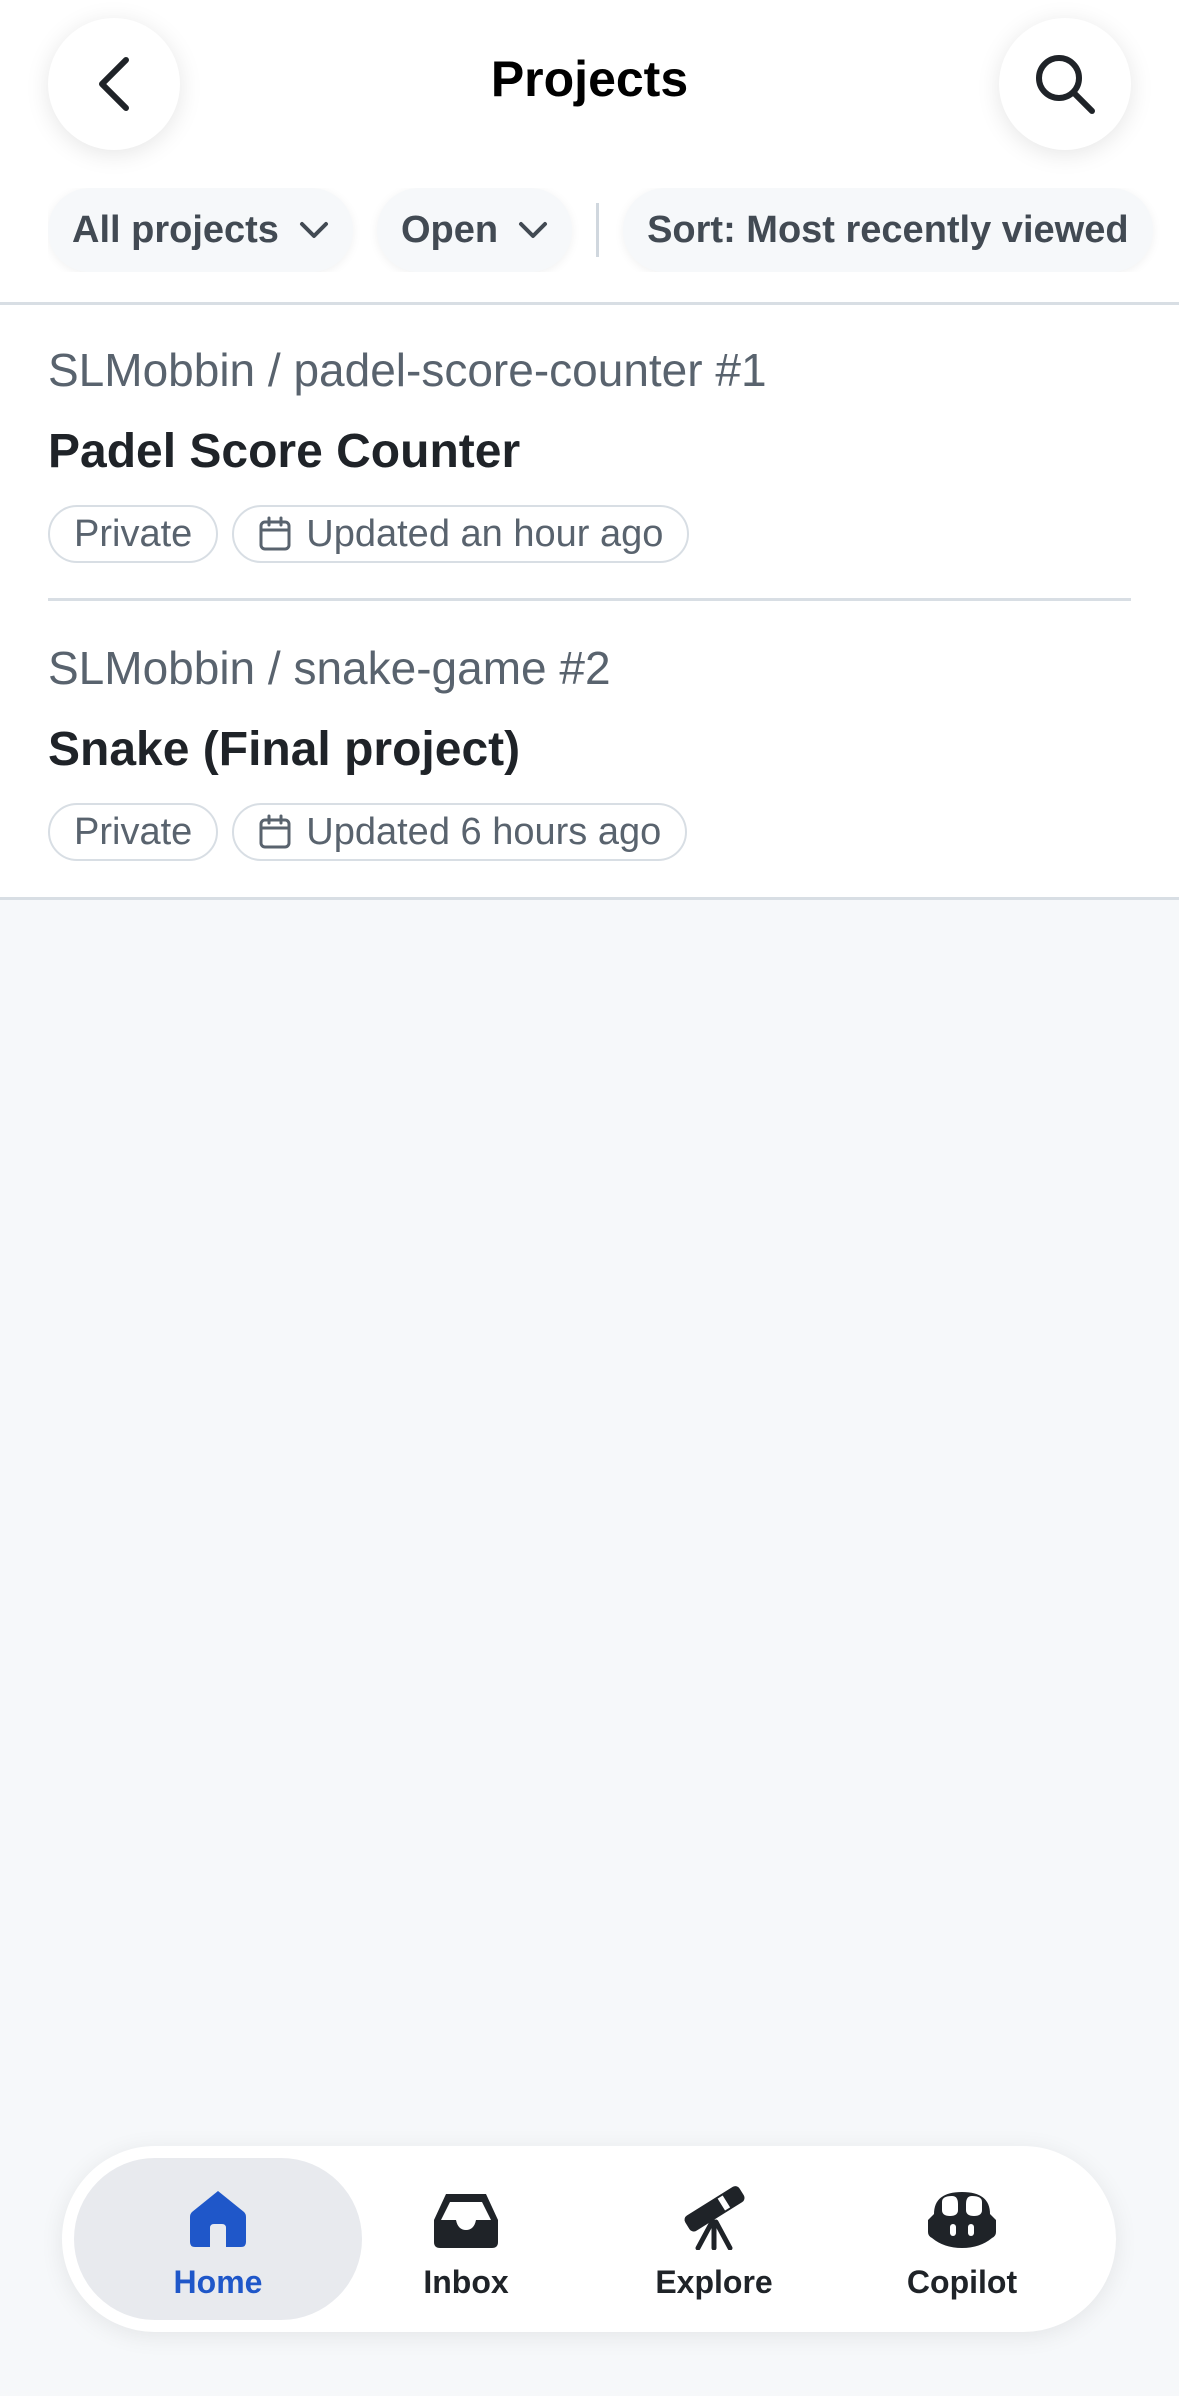  What do you see at coordinates (466, 2214) in the screenshot?
I see `inbox-icon` at bounding box center [466, 2214].